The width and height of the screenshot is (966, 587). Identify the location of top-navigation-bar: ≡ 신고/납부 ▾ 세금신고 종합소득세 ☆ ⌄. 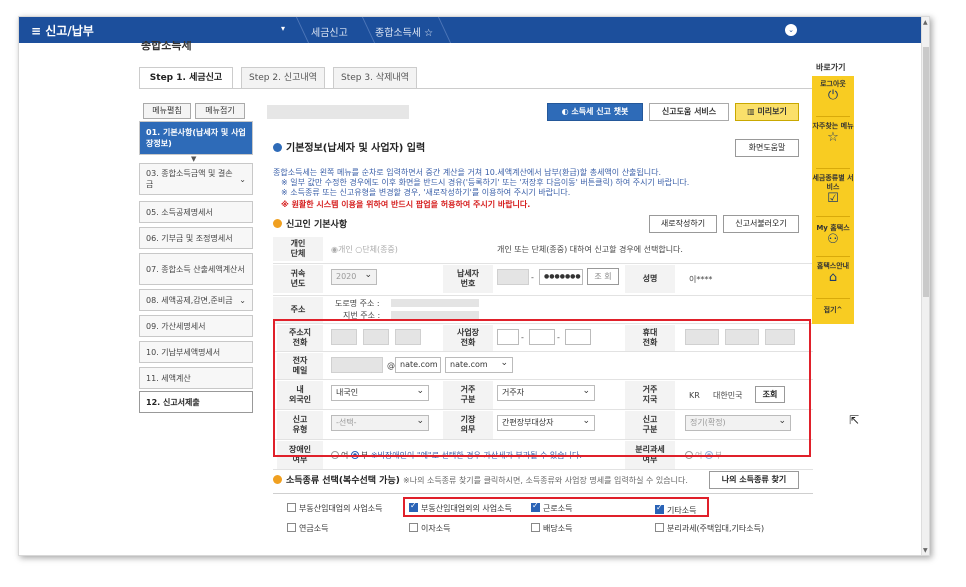
(470, 30).